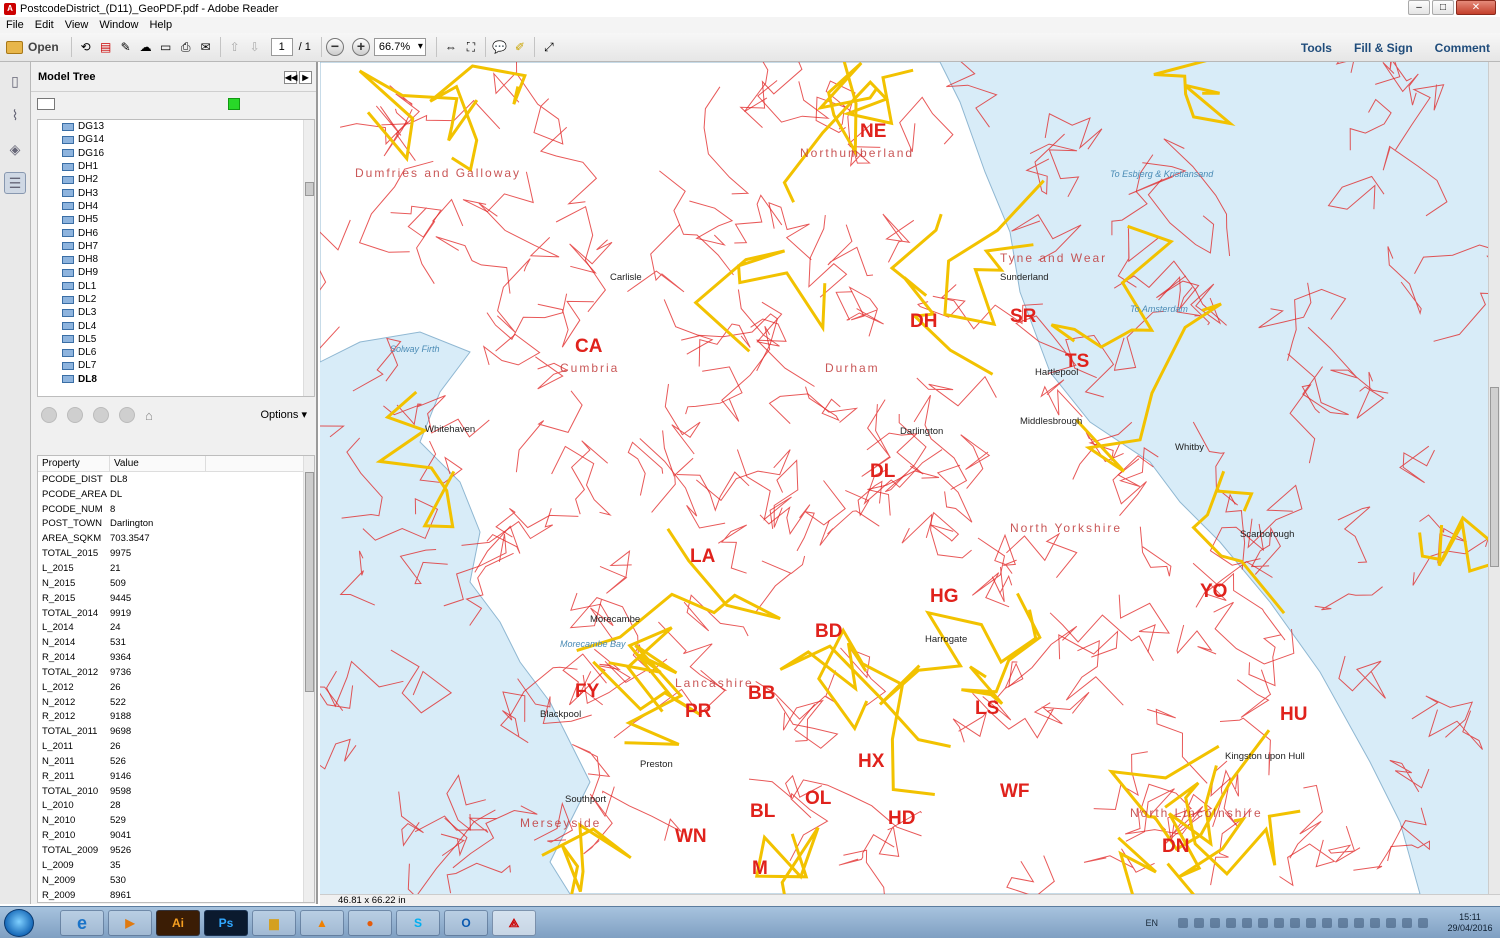  What do you see at coordinates (176, 166) in the screenshot?
I see `tree-item: DH1` at bounding box center [176, 166].